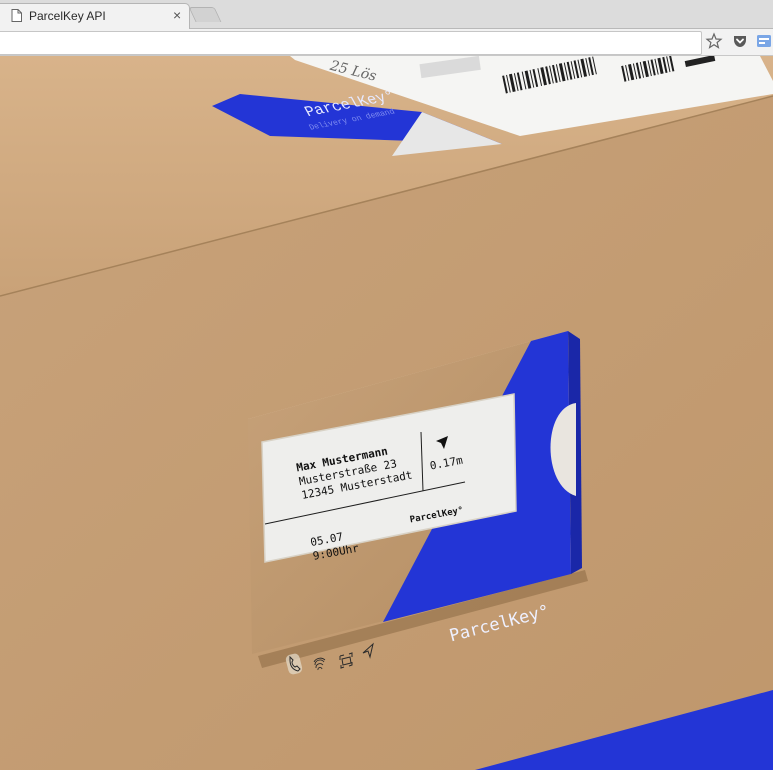 The height and width of the screenshot is (770, 773). Describe the element at coordinates (177, 15) in the screenshot. I see `close-icon: ×` at that location.